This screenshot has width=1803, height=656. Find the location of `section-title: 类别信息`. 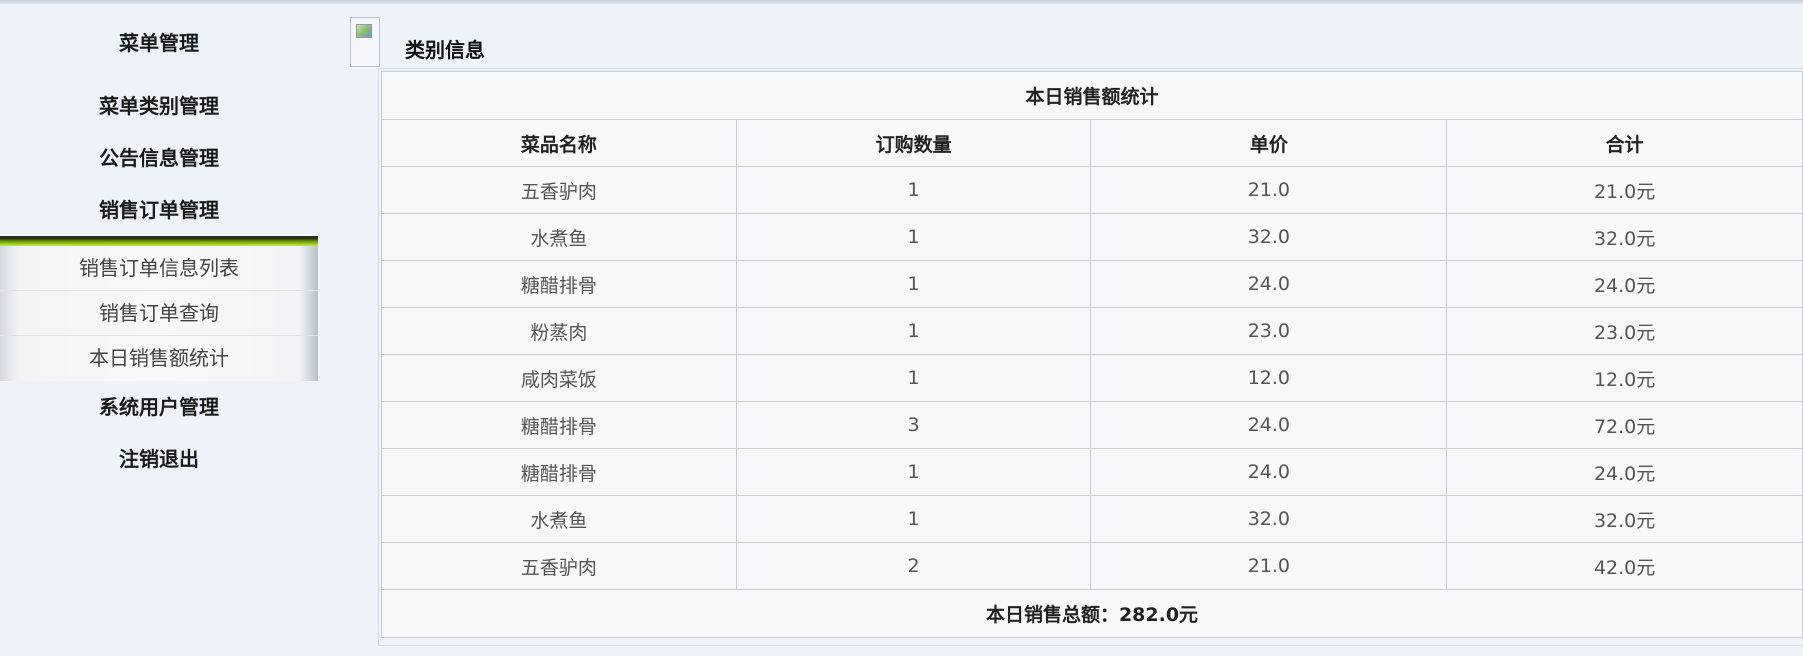

section-title: 类别信息 is located at coordinates (445, 50).